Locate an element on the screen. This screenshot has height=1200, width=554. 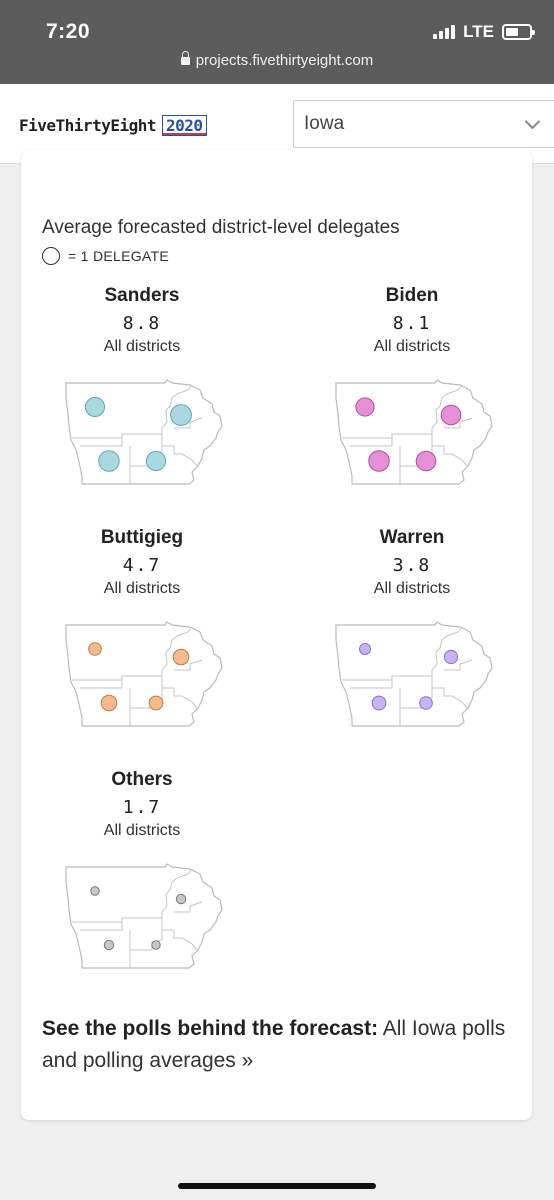
candidate-biden: Biden 8.1 All districts is located at coordinates (412, 385).